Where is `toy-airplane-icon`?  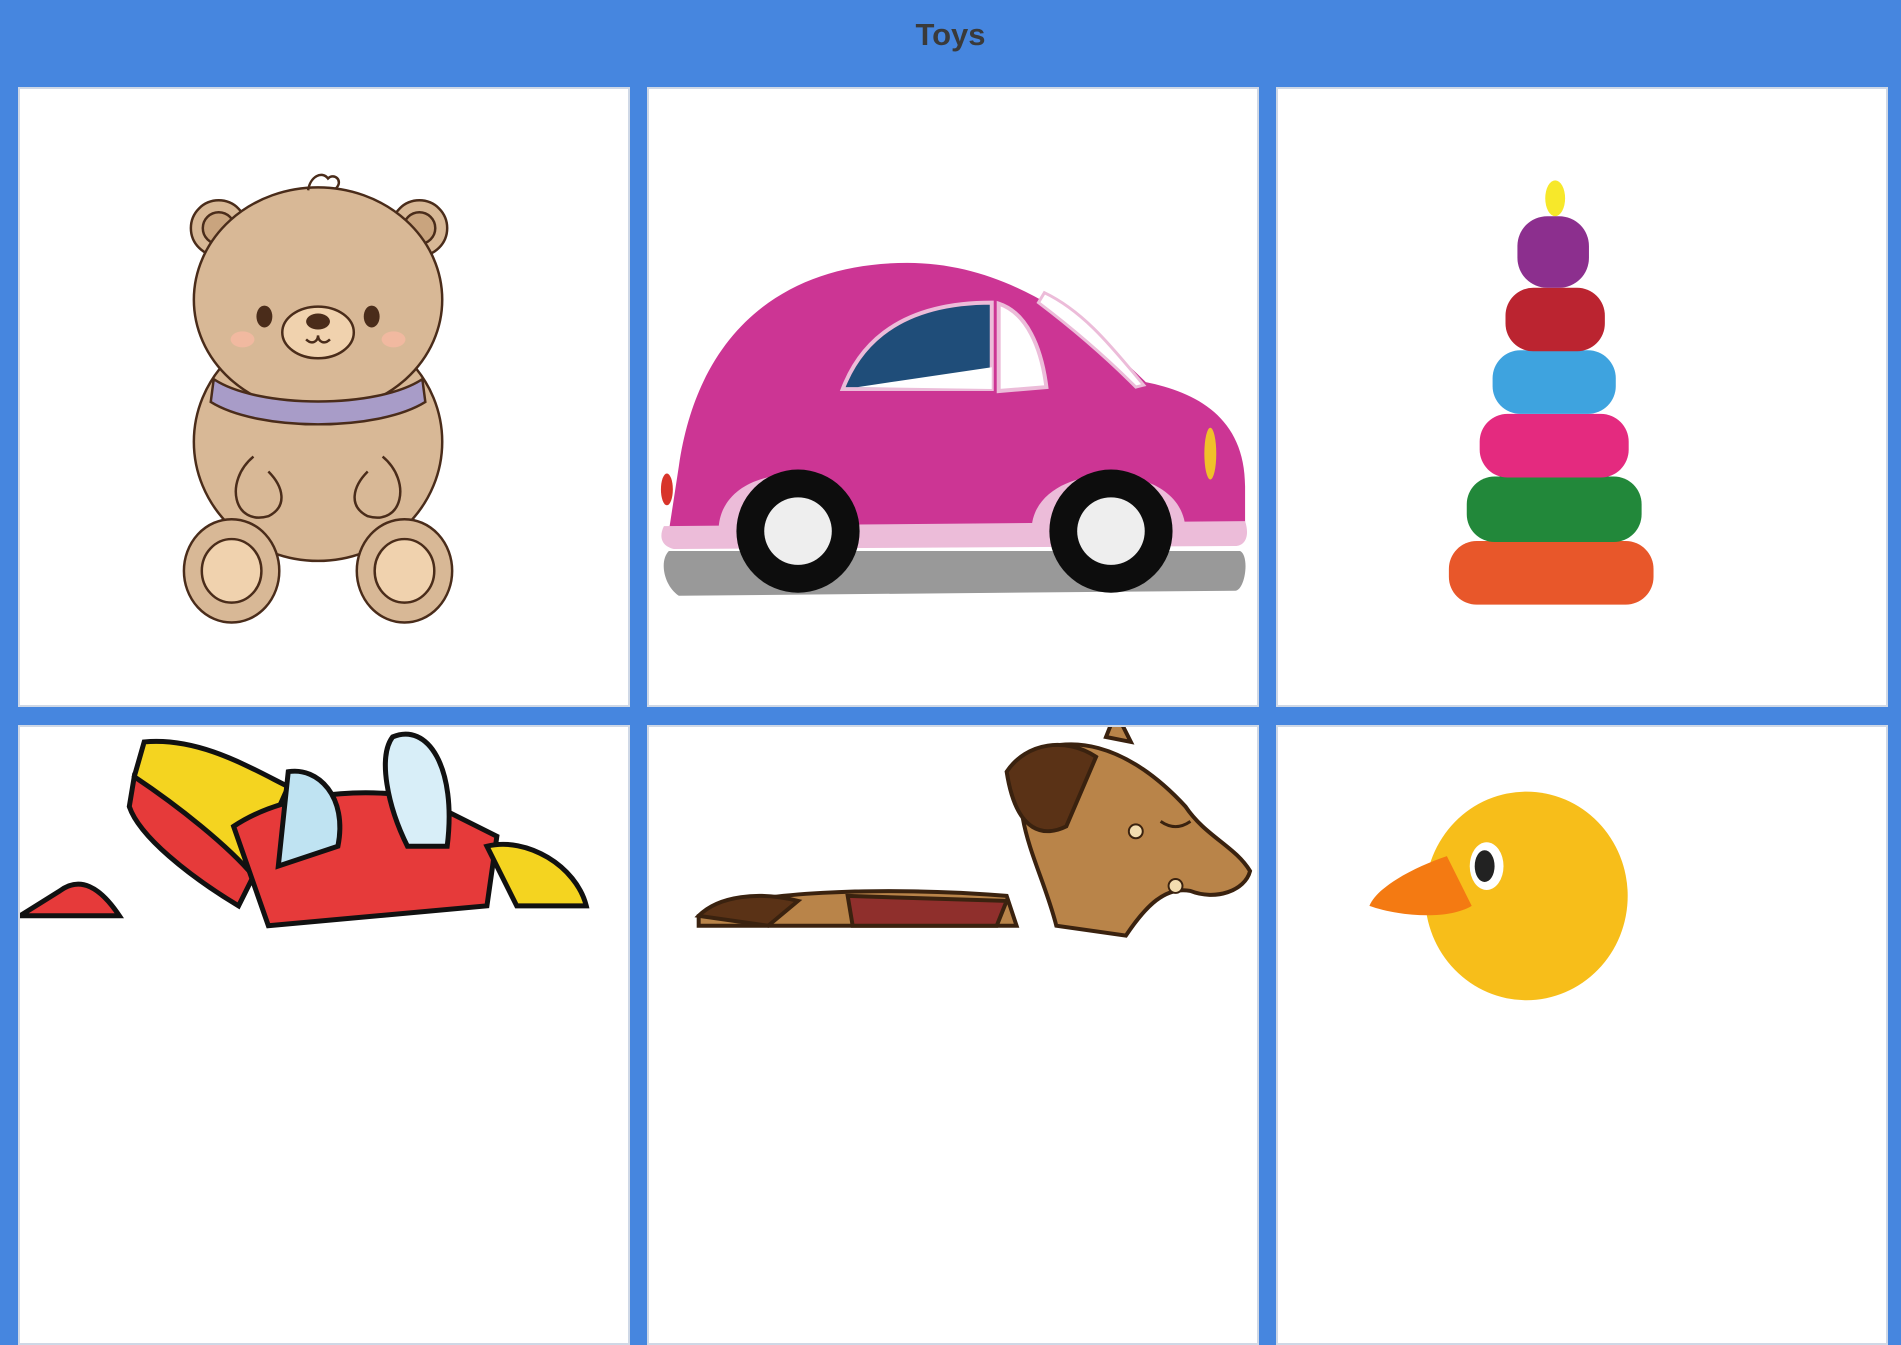
toy-airplane-icon is located at coordinates (305, 830).